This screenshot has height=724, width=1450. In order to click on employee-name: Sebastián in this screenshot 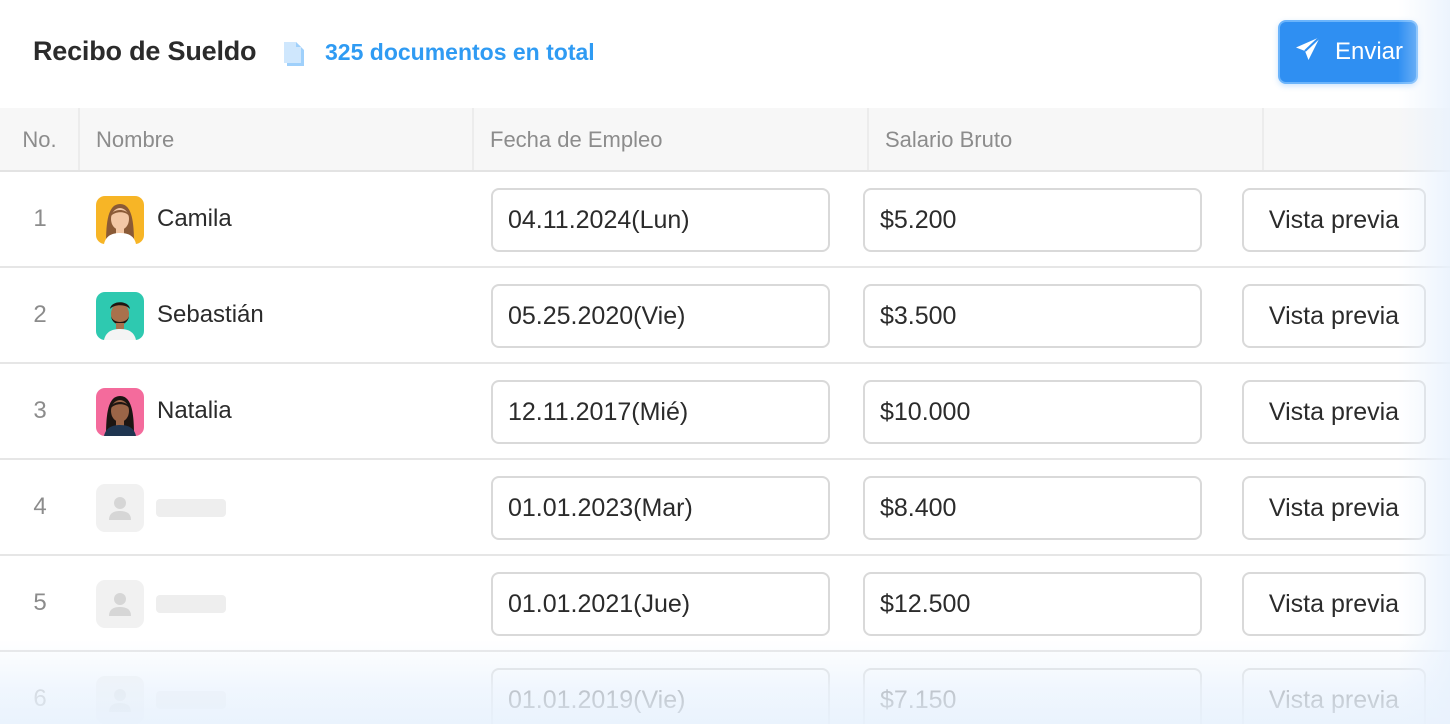, I will do `click(210, 314)`.